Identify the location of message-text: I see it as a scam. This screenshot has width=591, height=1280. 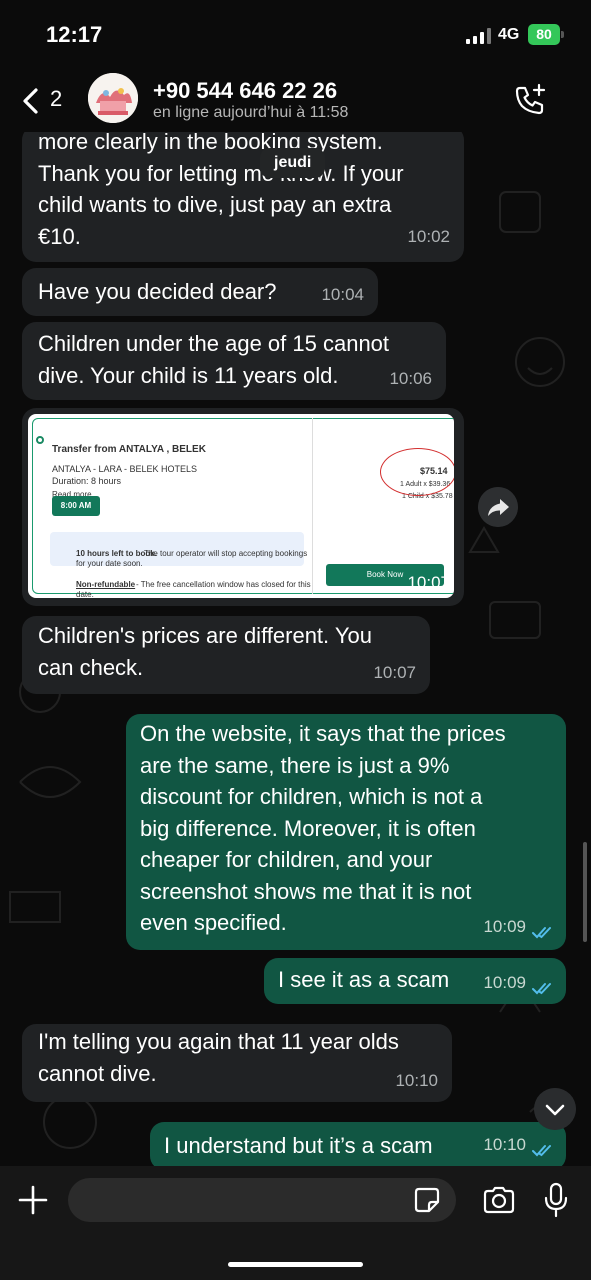
(364, 979).